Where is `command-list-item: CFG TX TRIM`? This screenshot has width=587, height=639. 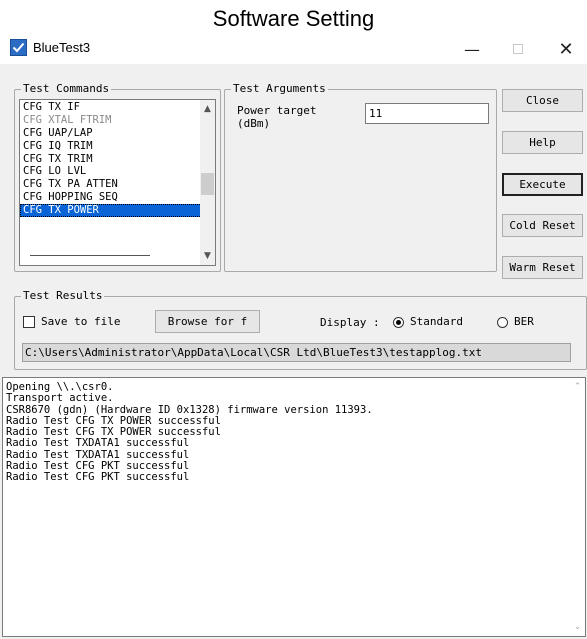
command-list-item: CFG TX TRIM is located at coordinates (111, 159).